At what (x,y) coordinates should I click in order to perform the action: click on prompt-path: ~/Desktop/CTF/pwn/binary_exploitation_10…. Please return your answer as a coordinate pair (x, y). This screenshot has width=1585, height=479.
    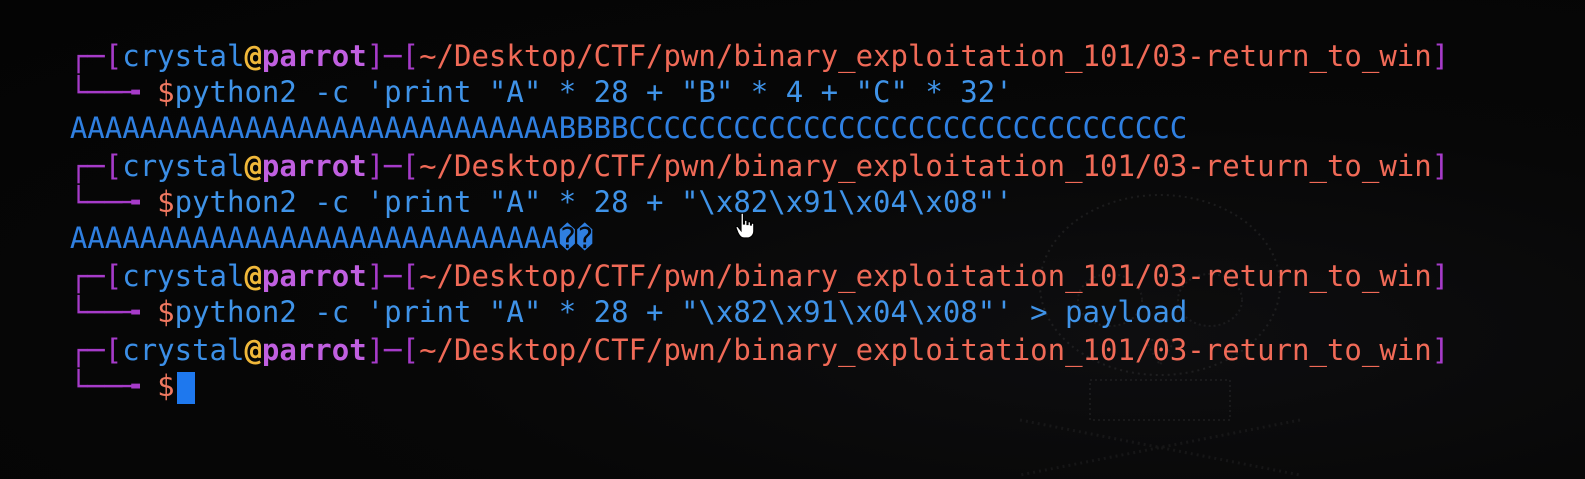
    Looking at the image, I should click on (925, 350).